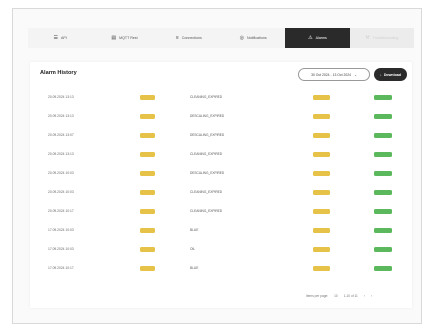 This screenshot has width=436, height=332. I want to click on tab-notifications: ◎ Notifications, so click(253, 38).